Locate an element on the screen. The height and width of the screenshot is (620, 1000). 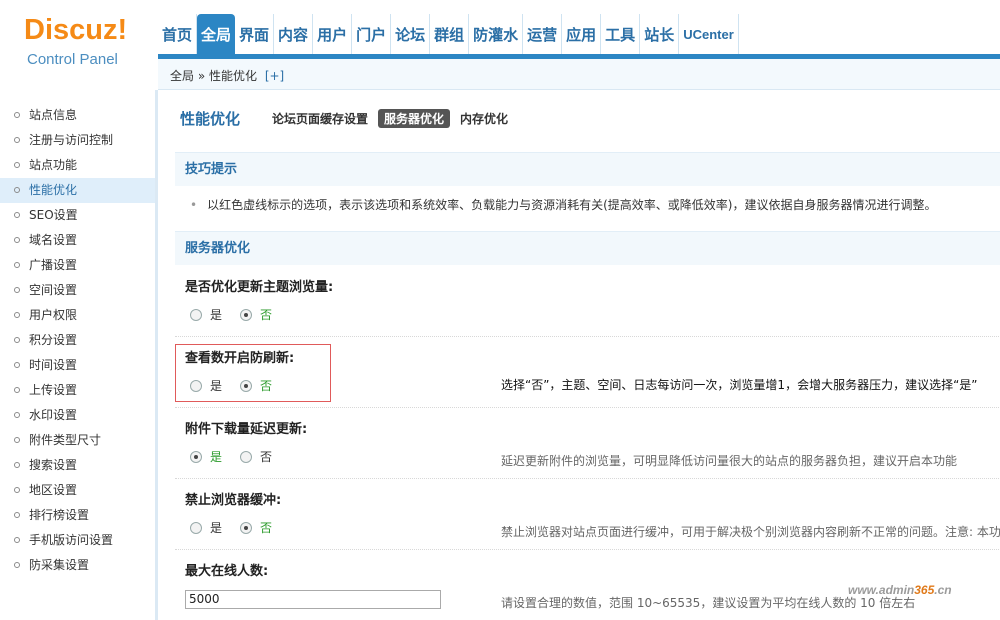
radio-group: 是 否 is located at coordinates (240, 527).